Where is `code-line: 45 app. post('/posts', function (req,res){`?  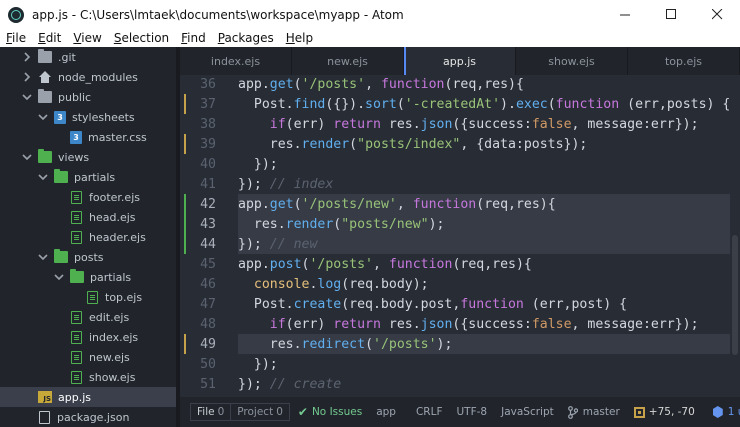
code-line: 45 app. post('/posts', function (req,res){ is located at coordinates (460, 264).